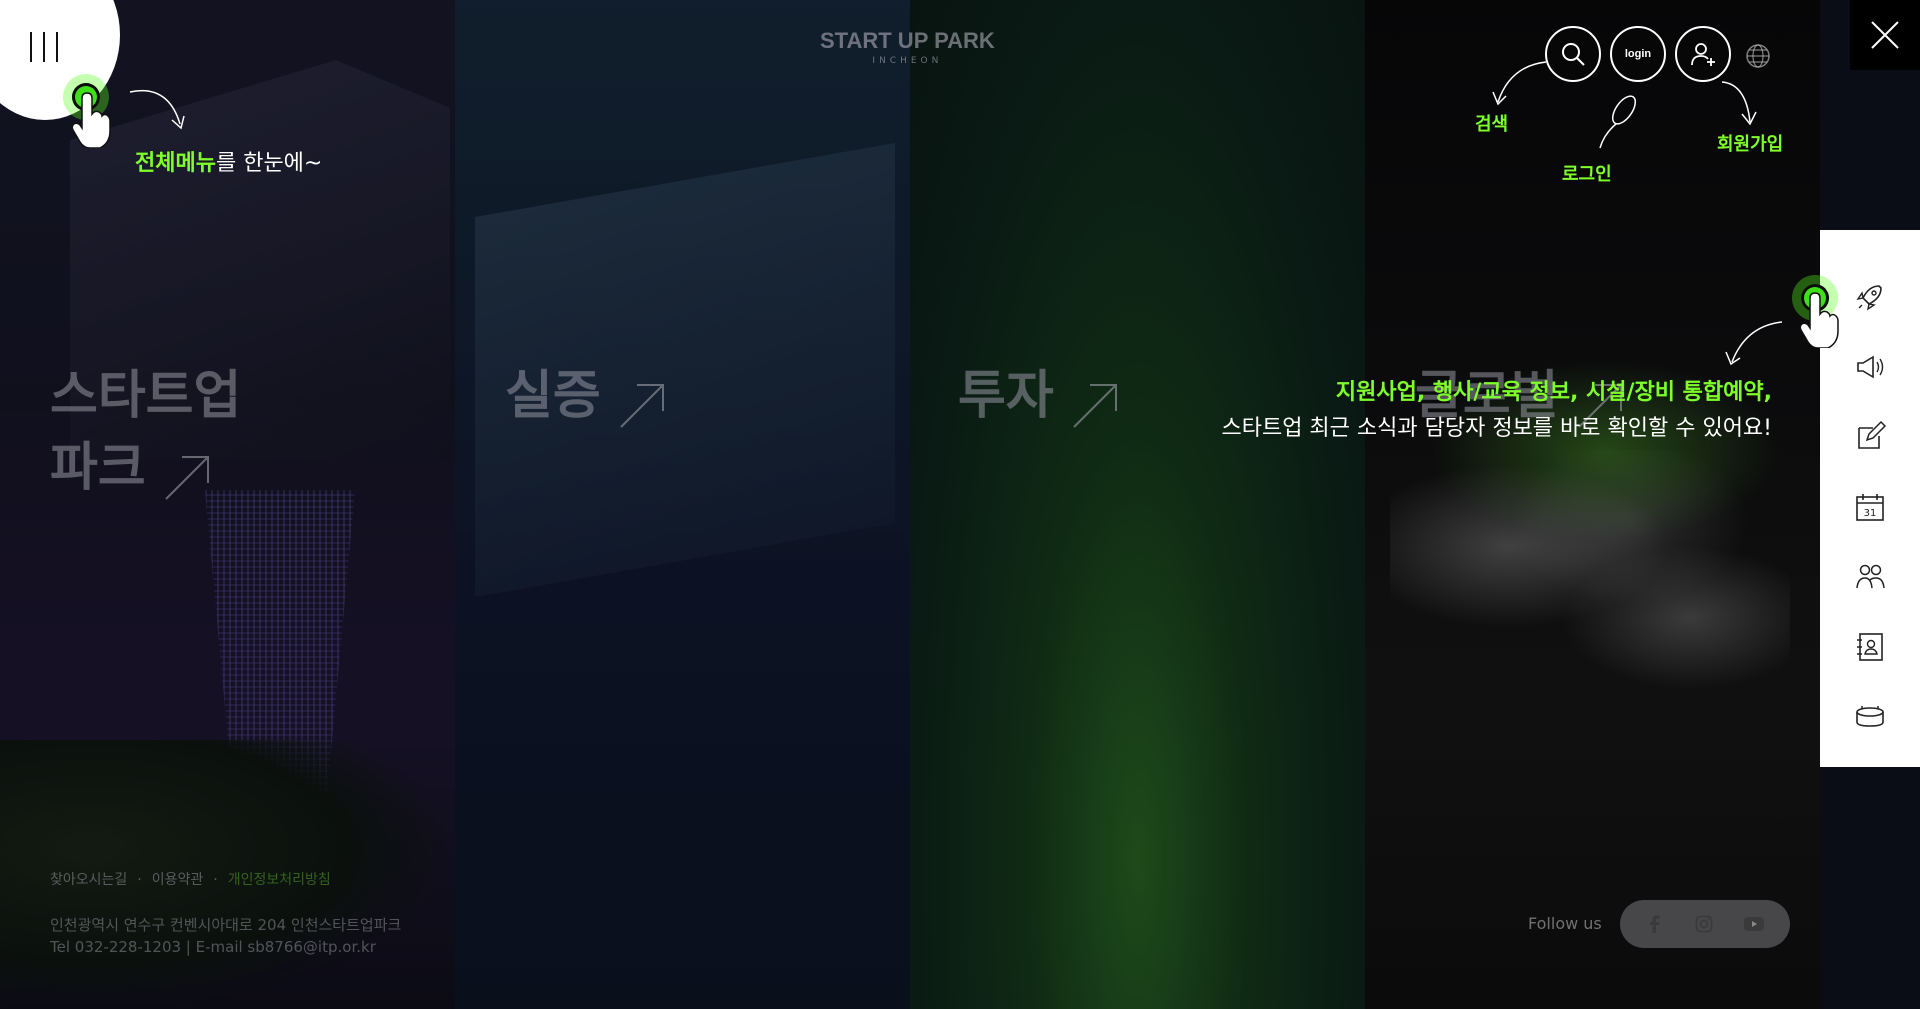  What do you see at coordinates (1587, 174) in the screenshot?
I see `login-tip: 로그인` at bounding box center [1587, 174].